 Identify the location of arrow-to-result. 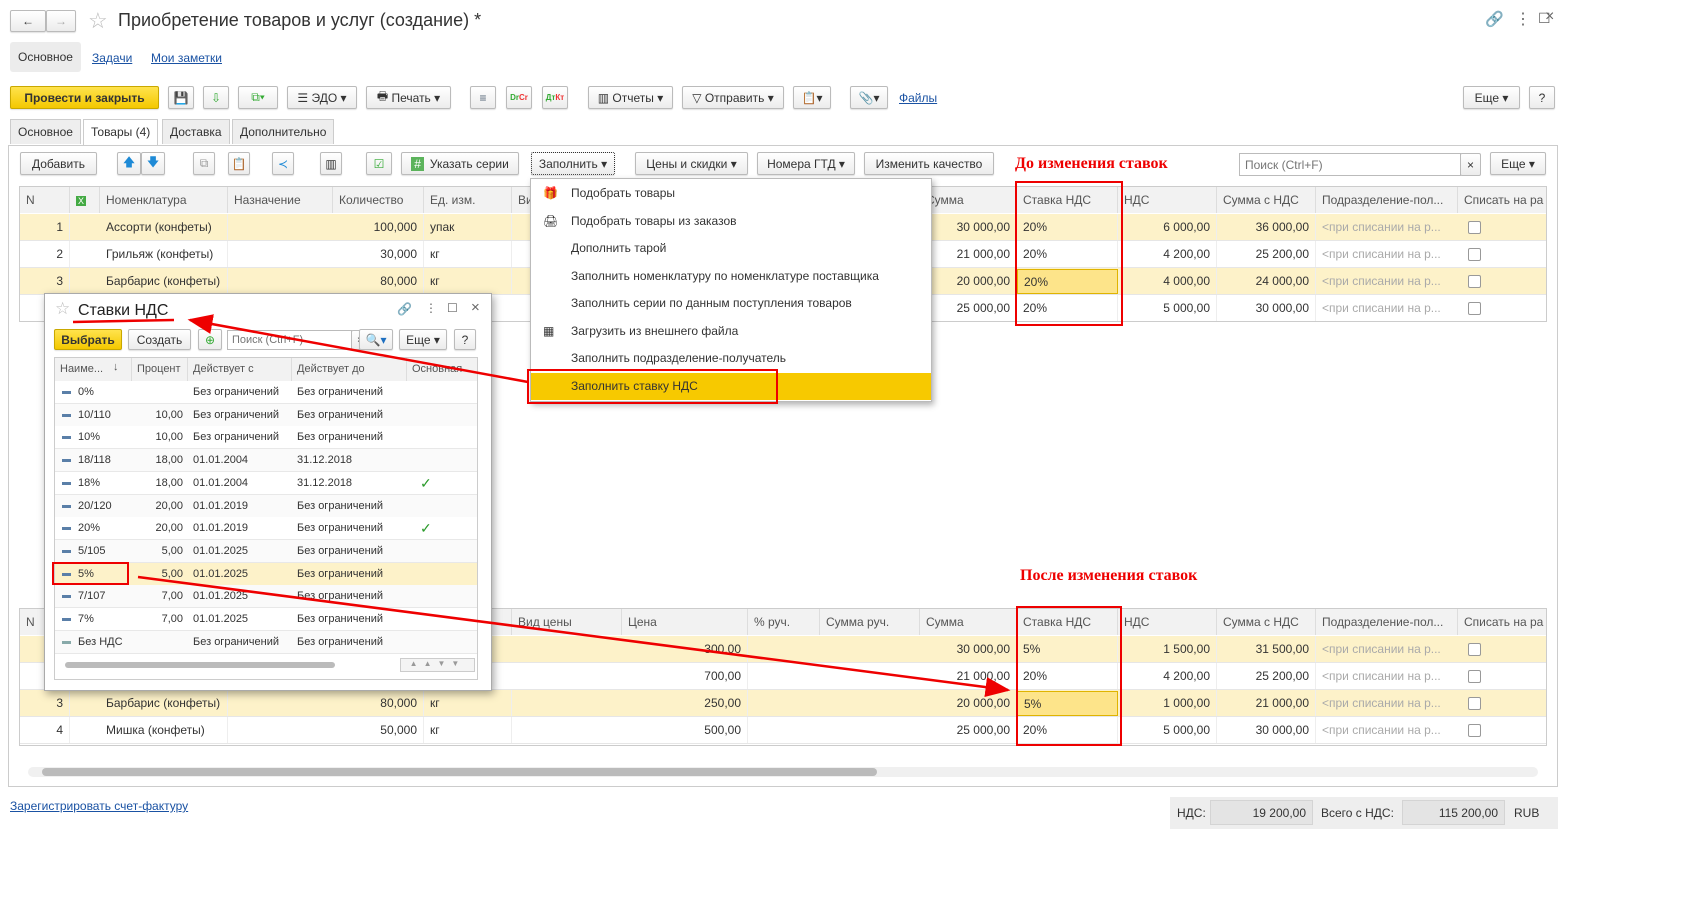
(574, 636).